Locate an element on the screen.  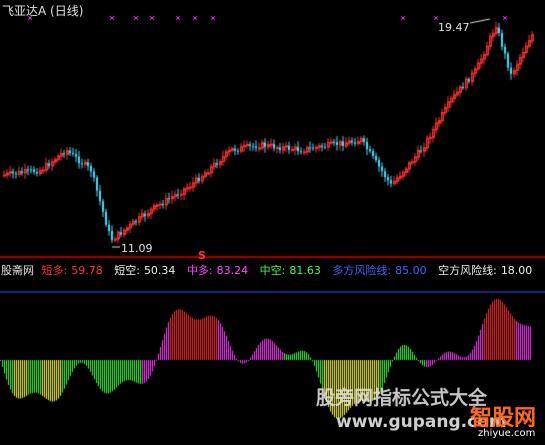
price-low-label: 11.09 is located at coordinates (137, 248).